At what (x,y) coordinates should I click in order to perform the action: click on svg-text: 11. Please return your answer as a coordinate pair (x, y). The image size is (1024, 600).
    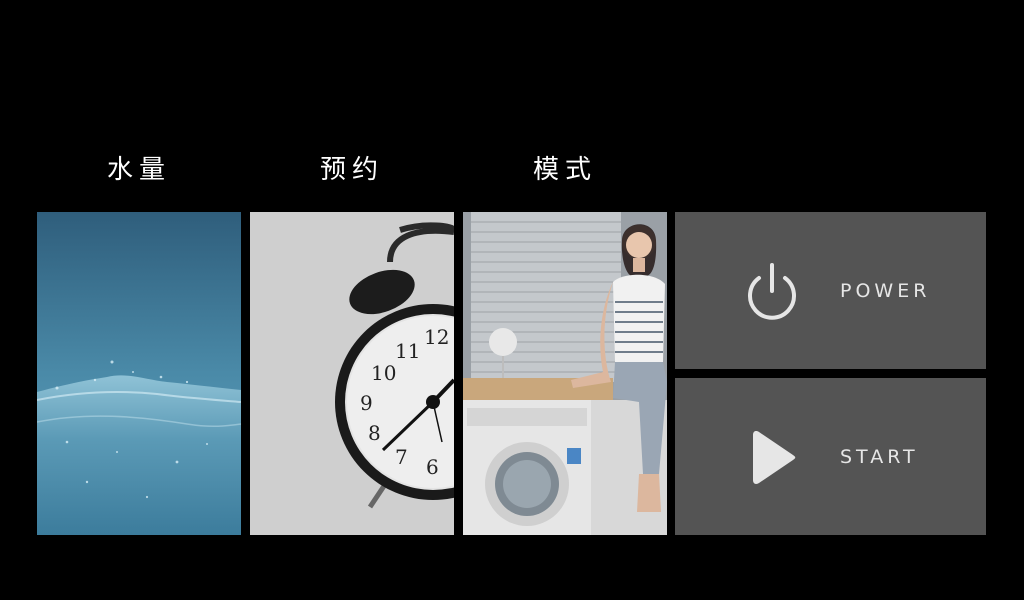
    Looking at the image, I should click on (407, 351).